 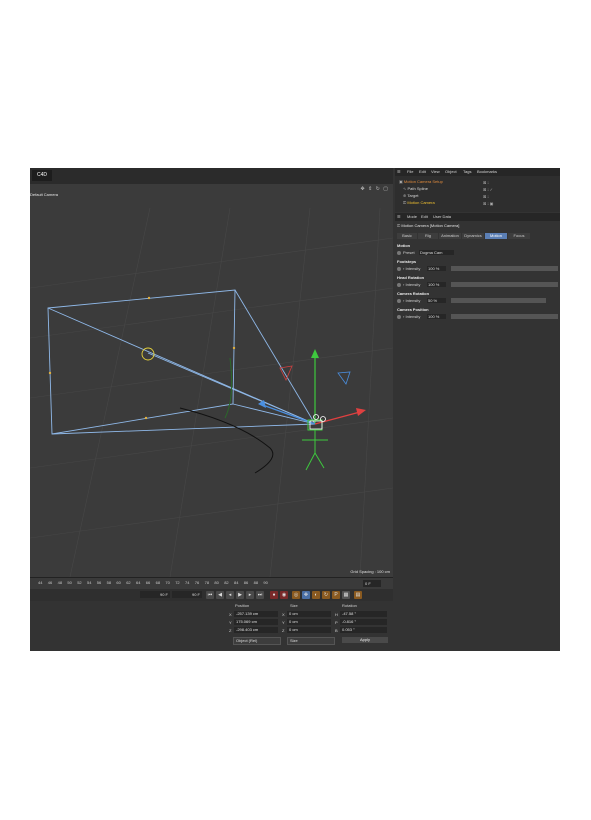 What do you see at coordinates (410, 277) in the screenshot?
I see `section-head-rotation: Head Rotation` at bounding box center [410, 277].